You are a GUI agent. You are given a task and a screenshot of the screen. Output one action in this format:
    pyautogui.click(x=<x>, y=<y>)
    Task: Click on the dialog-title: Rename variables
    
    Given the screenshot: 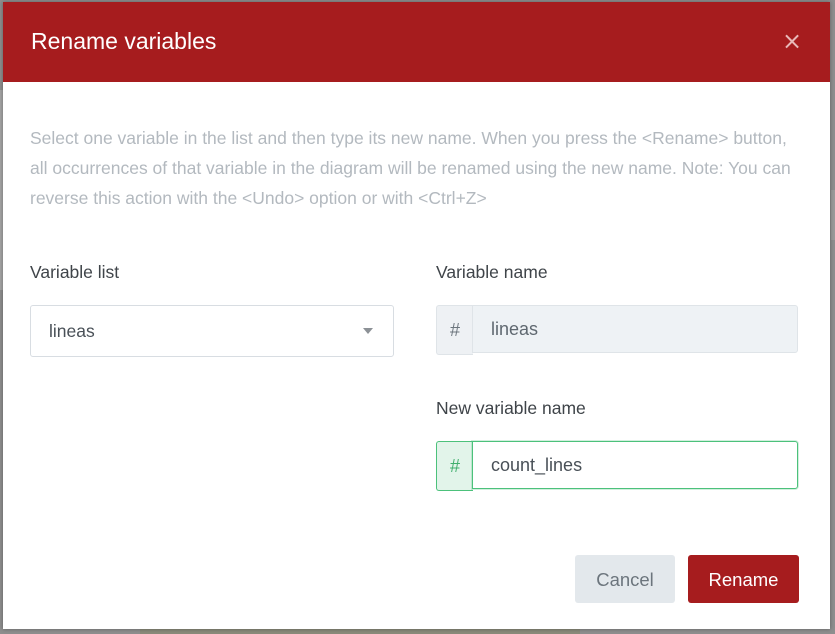 What is the action you would take?
    pyautogui.click(x=124, y=41)
    